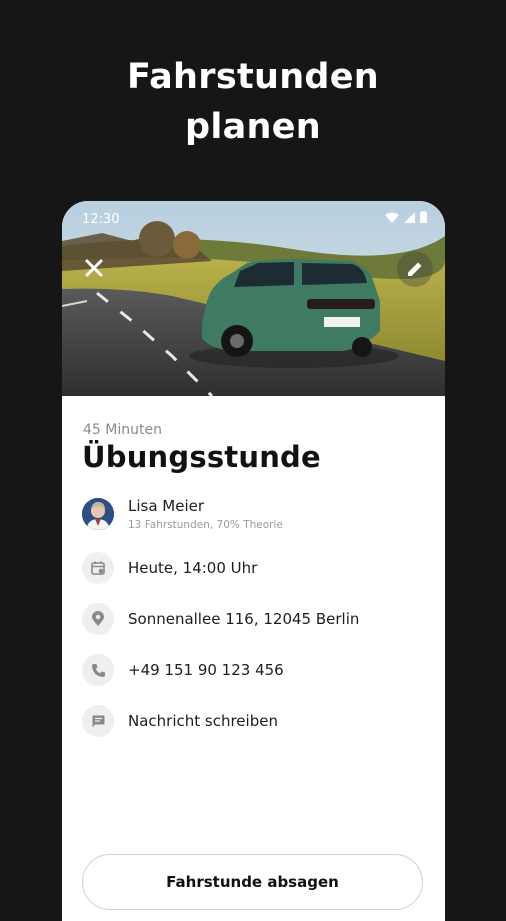 The height and width of the screenshot is (921, 506). Describe the element at coordinates (253, 127) in the screenshot. I see `headline-line-2: planen` at that location.